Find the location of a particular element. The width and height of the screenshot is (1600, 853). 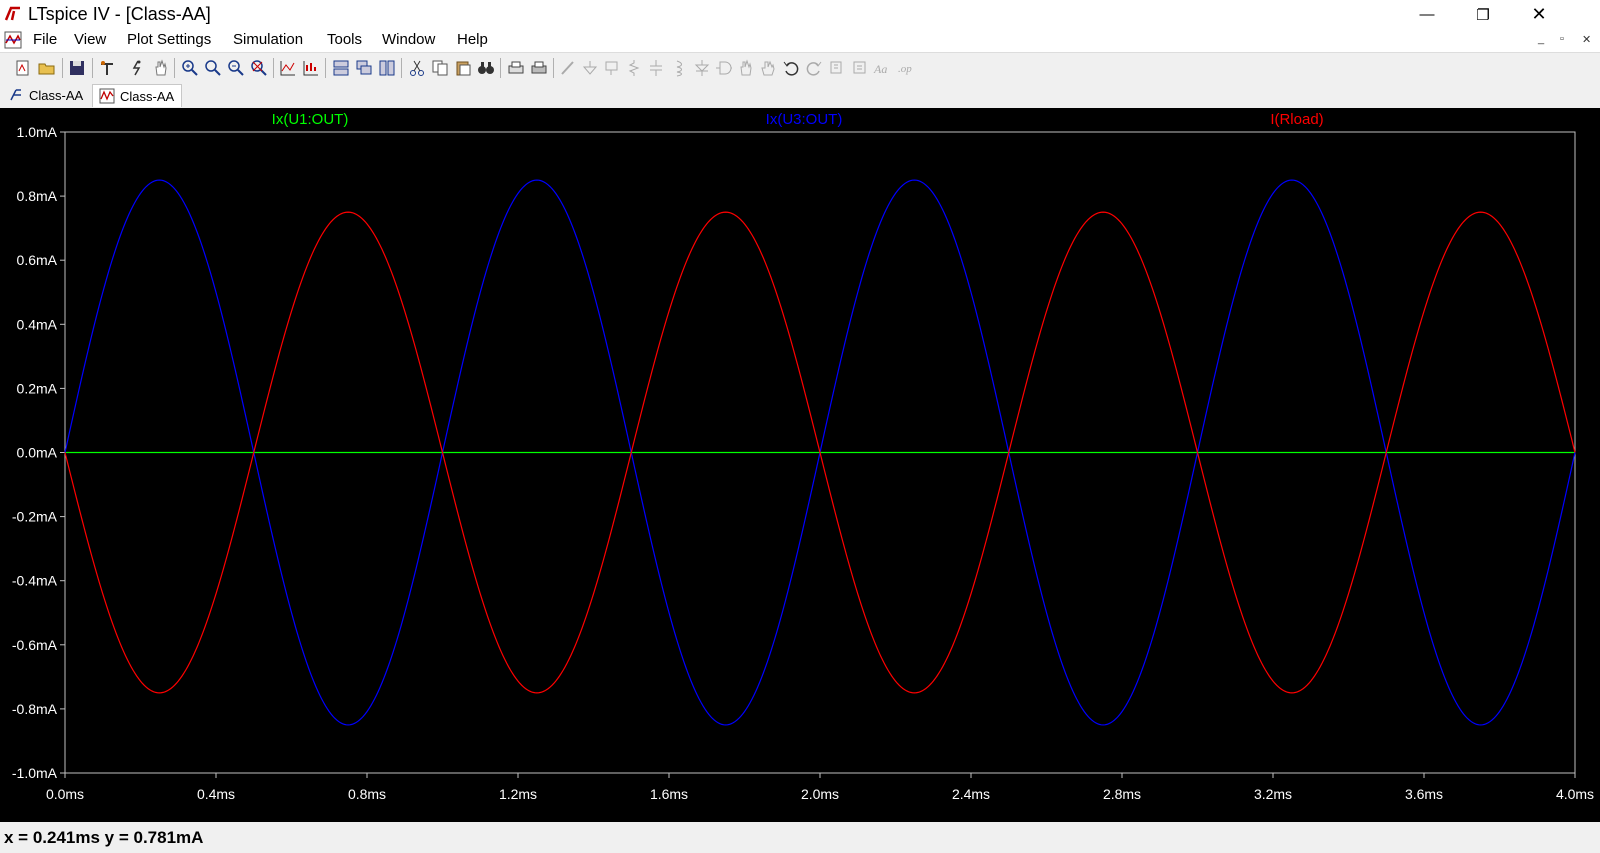

zoom-in-icon is located at coordinates (190, 68).